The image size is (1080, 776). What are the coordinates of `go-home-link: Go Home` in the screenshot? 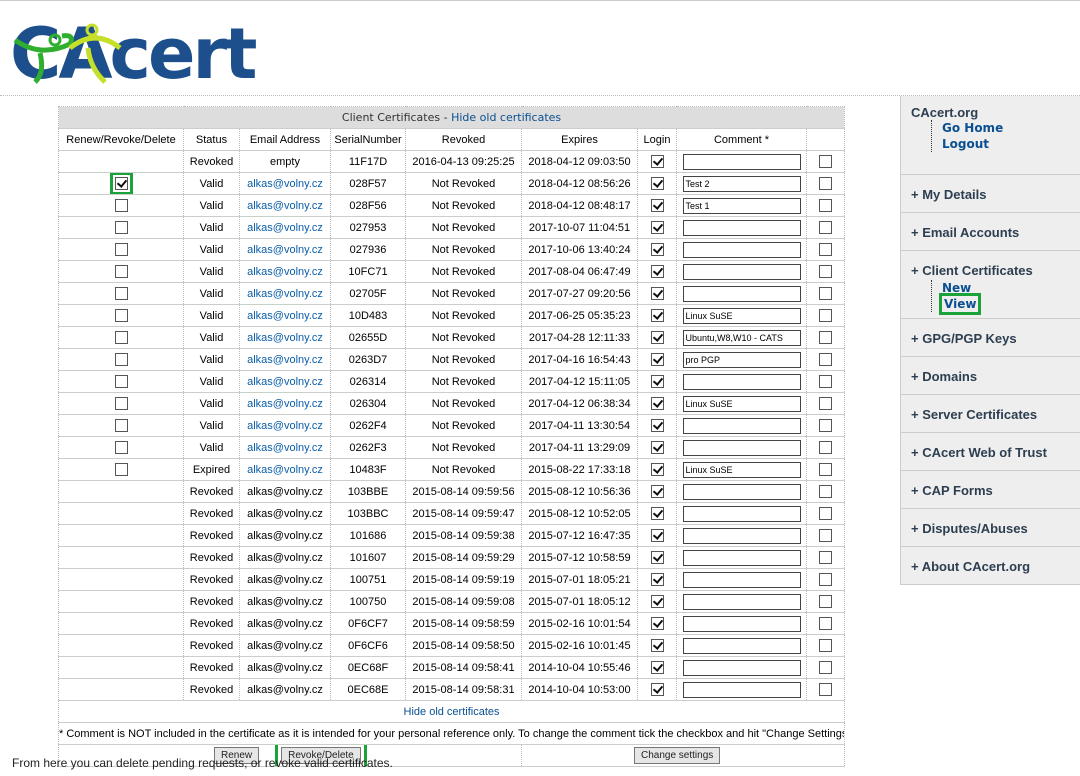 It's located at (1011, 128).